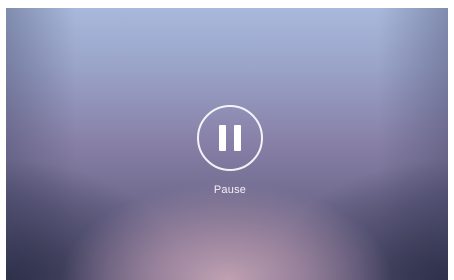 This screenshot has height=280, width=454. What do you see at coordinates (413, 144) in the screenshot?
I see `right-vignette` at bounding box center [413, 144].